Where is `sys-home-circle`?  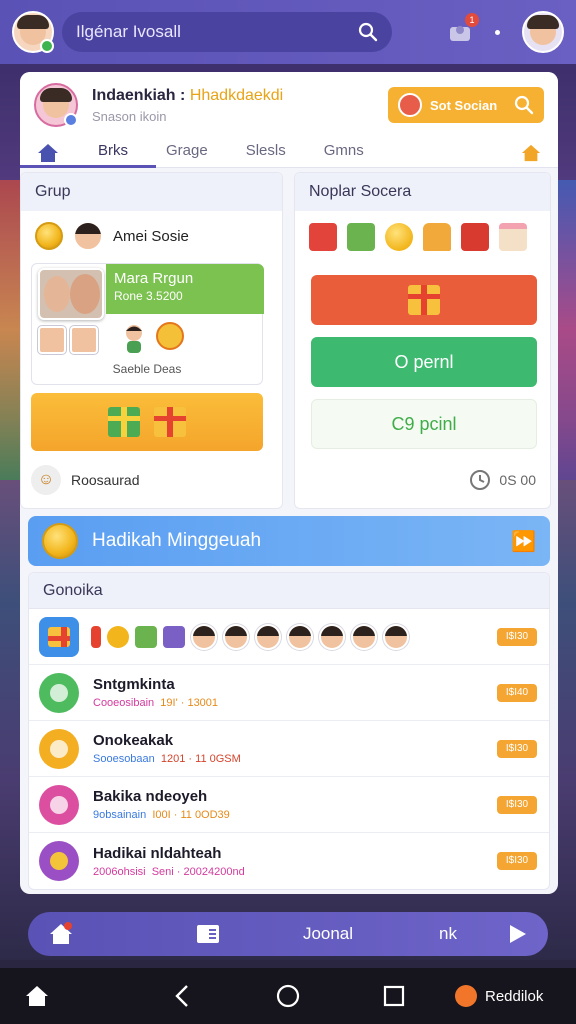
sys-home-circle is located at coordinates (288, 996).